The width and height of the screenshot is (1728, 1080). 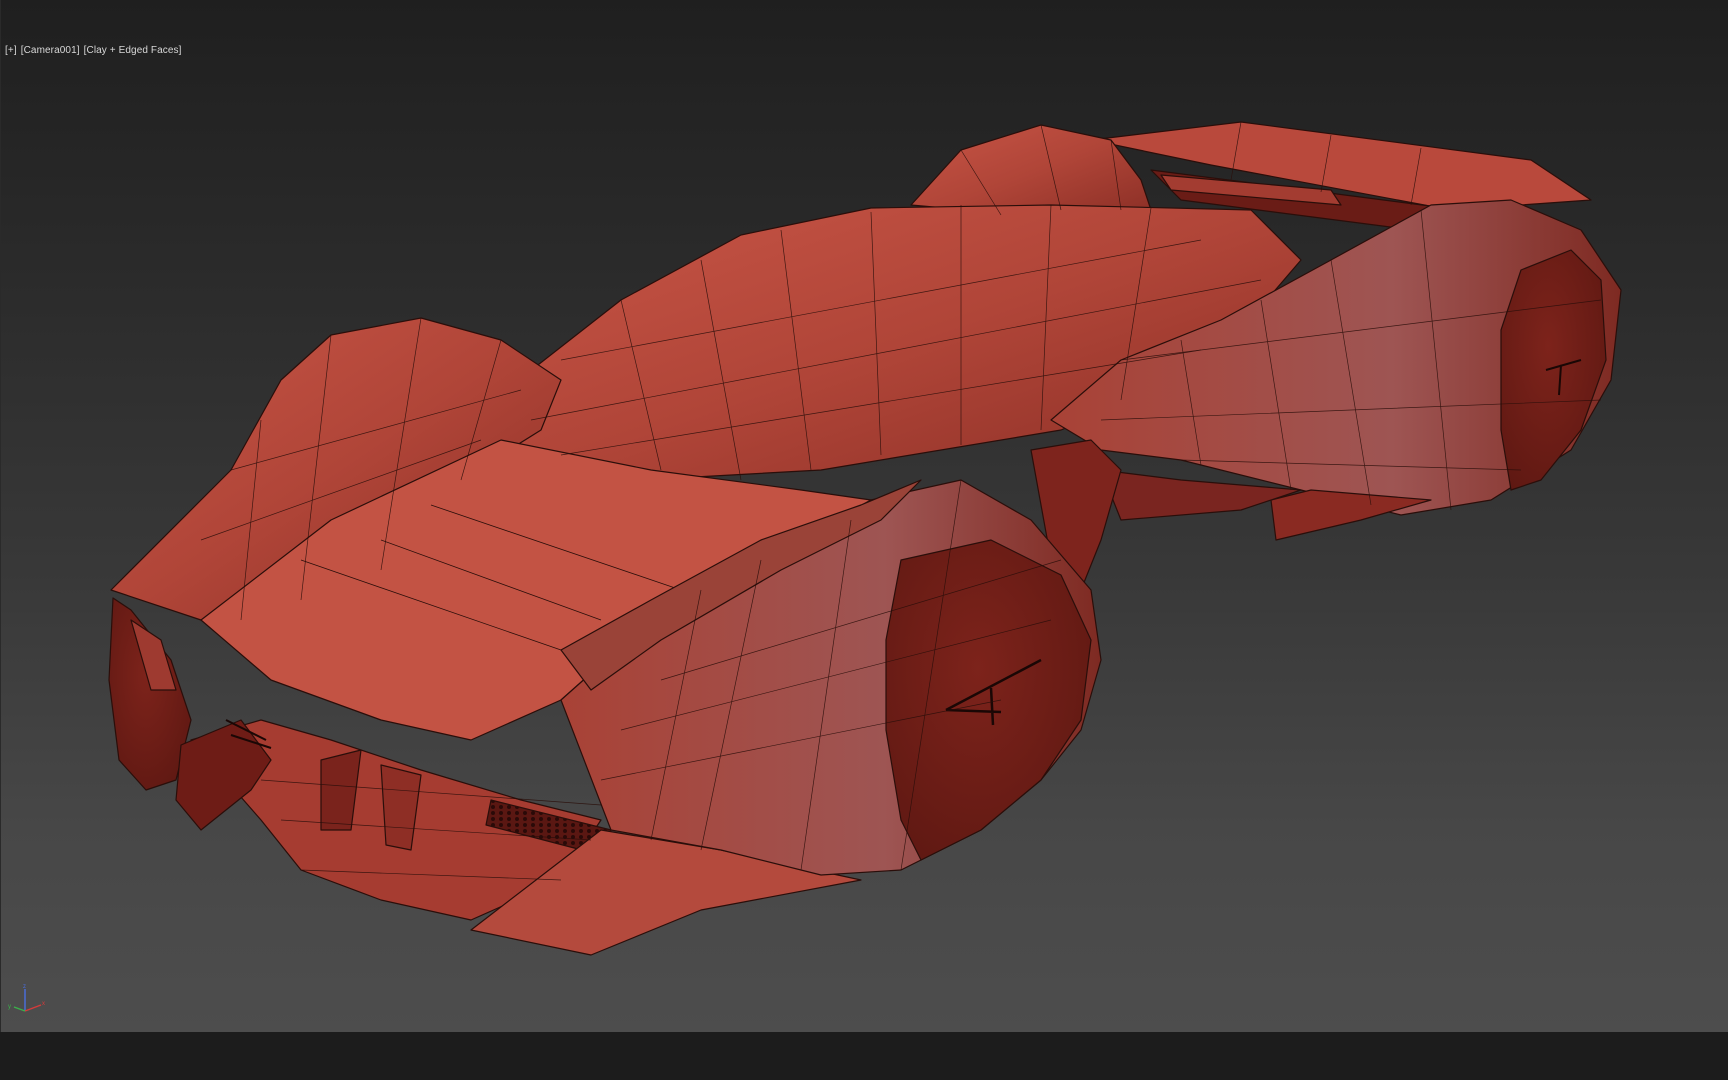 What do you see at coordinates (150, 694) in the screenshot?
I see `front-left-face` at bounding box center [150, 694].